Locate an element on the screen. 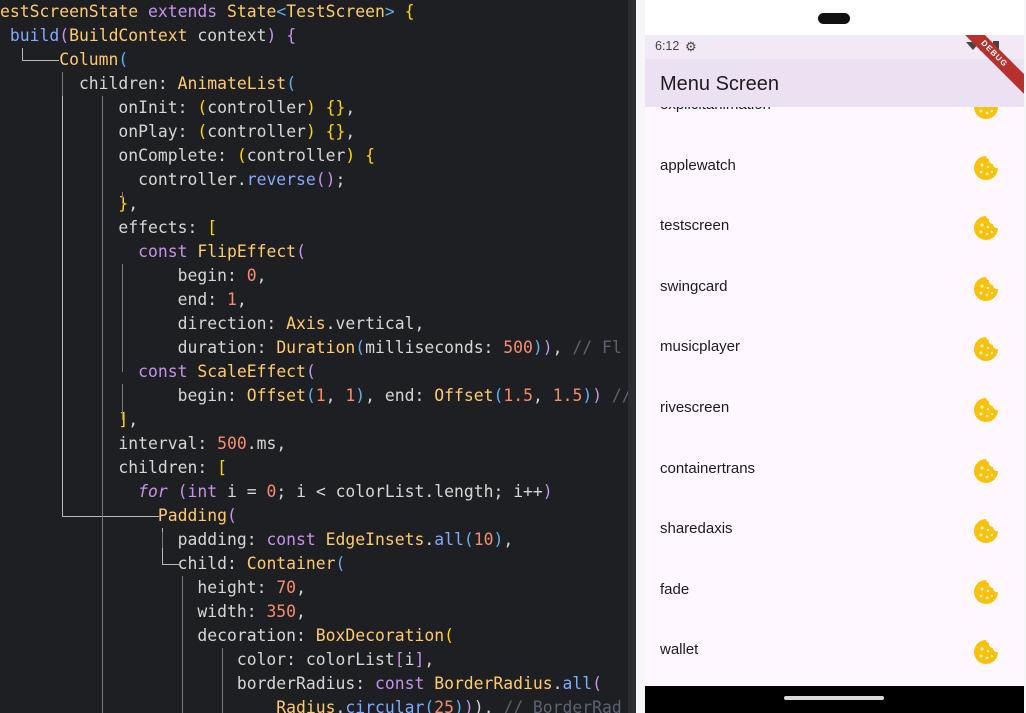  list-item-label: rivescreen is located at coordinates (695, 407).